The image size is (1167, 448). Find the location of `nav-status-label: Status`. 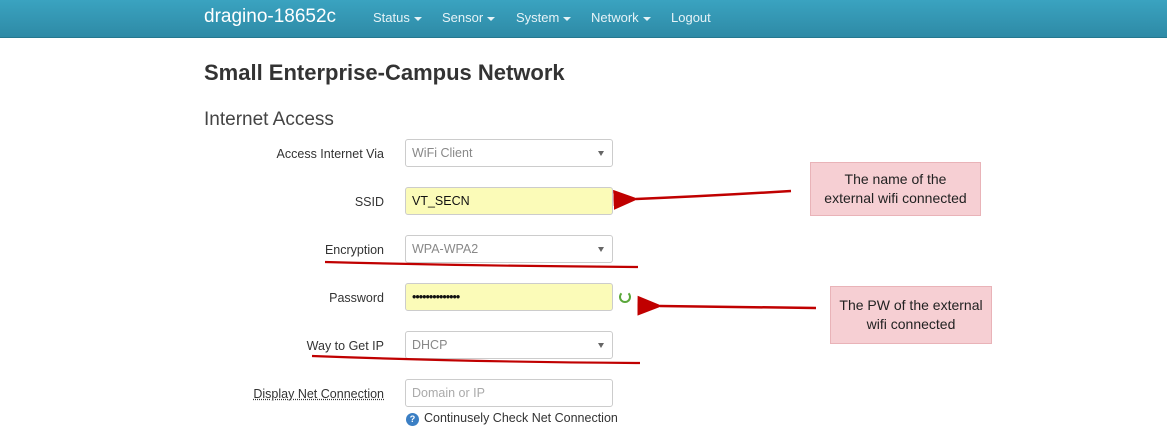

nav-status-label: Status is located at coordinates (391, 17).